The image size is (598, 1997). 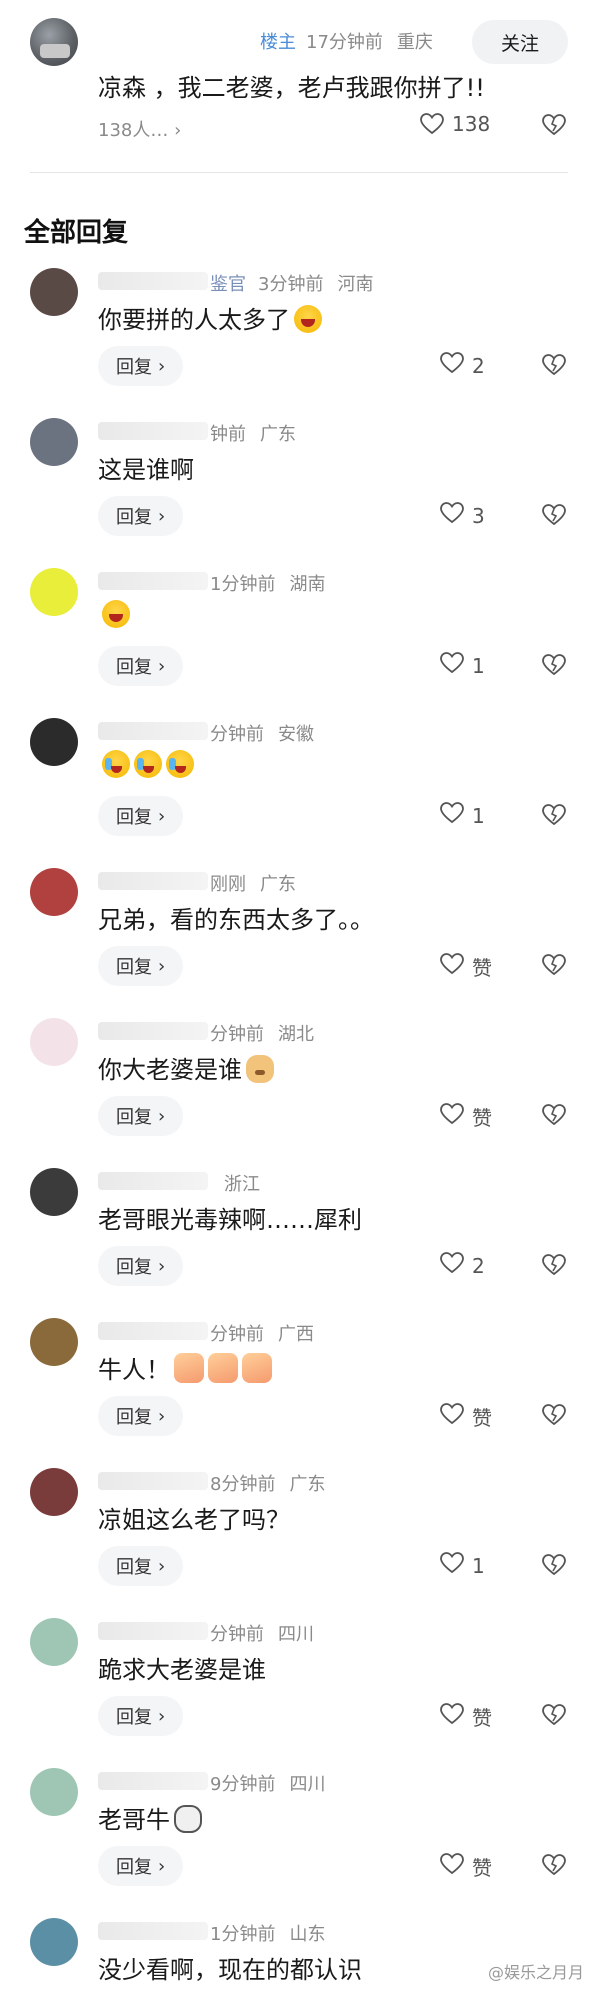 I want to click on location: 广东, so click(x=278, y=884).